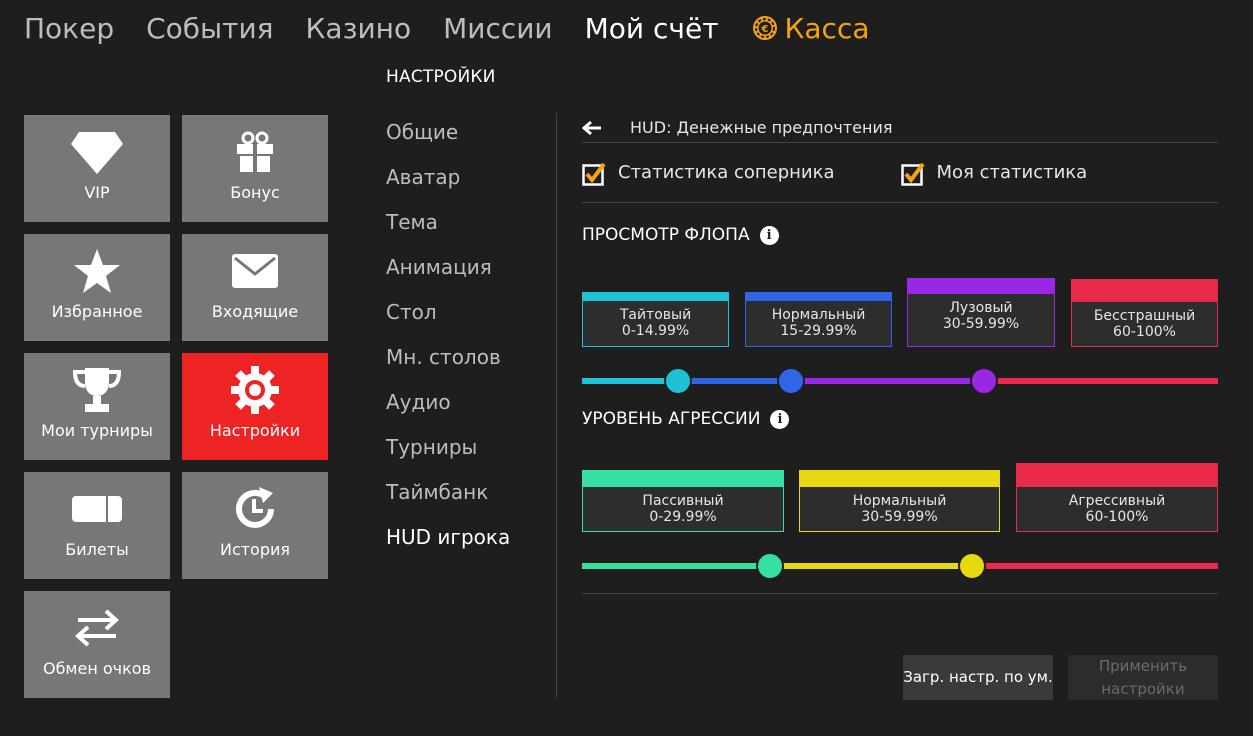 The height and width of the screenshot is (736, 1253). Describe the element at coordinates (448, 182) in the screenshot. I see `menu-avatar: Аватар` at that location.